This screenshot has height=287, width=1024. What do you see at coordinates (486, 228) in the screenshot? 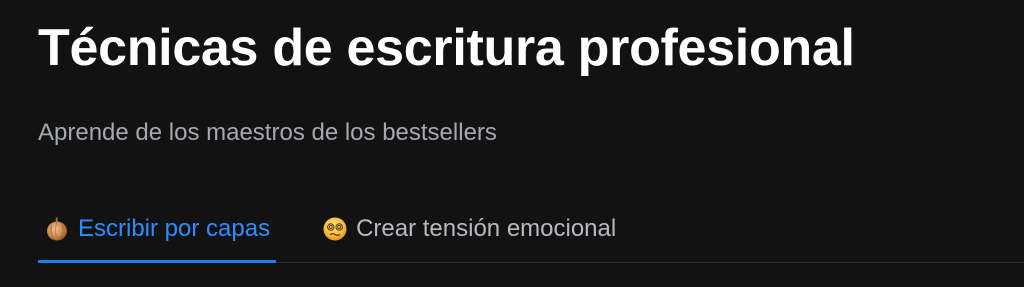
I see `tab-label: Crear tensión emocional` at bounding box center [486, 228].